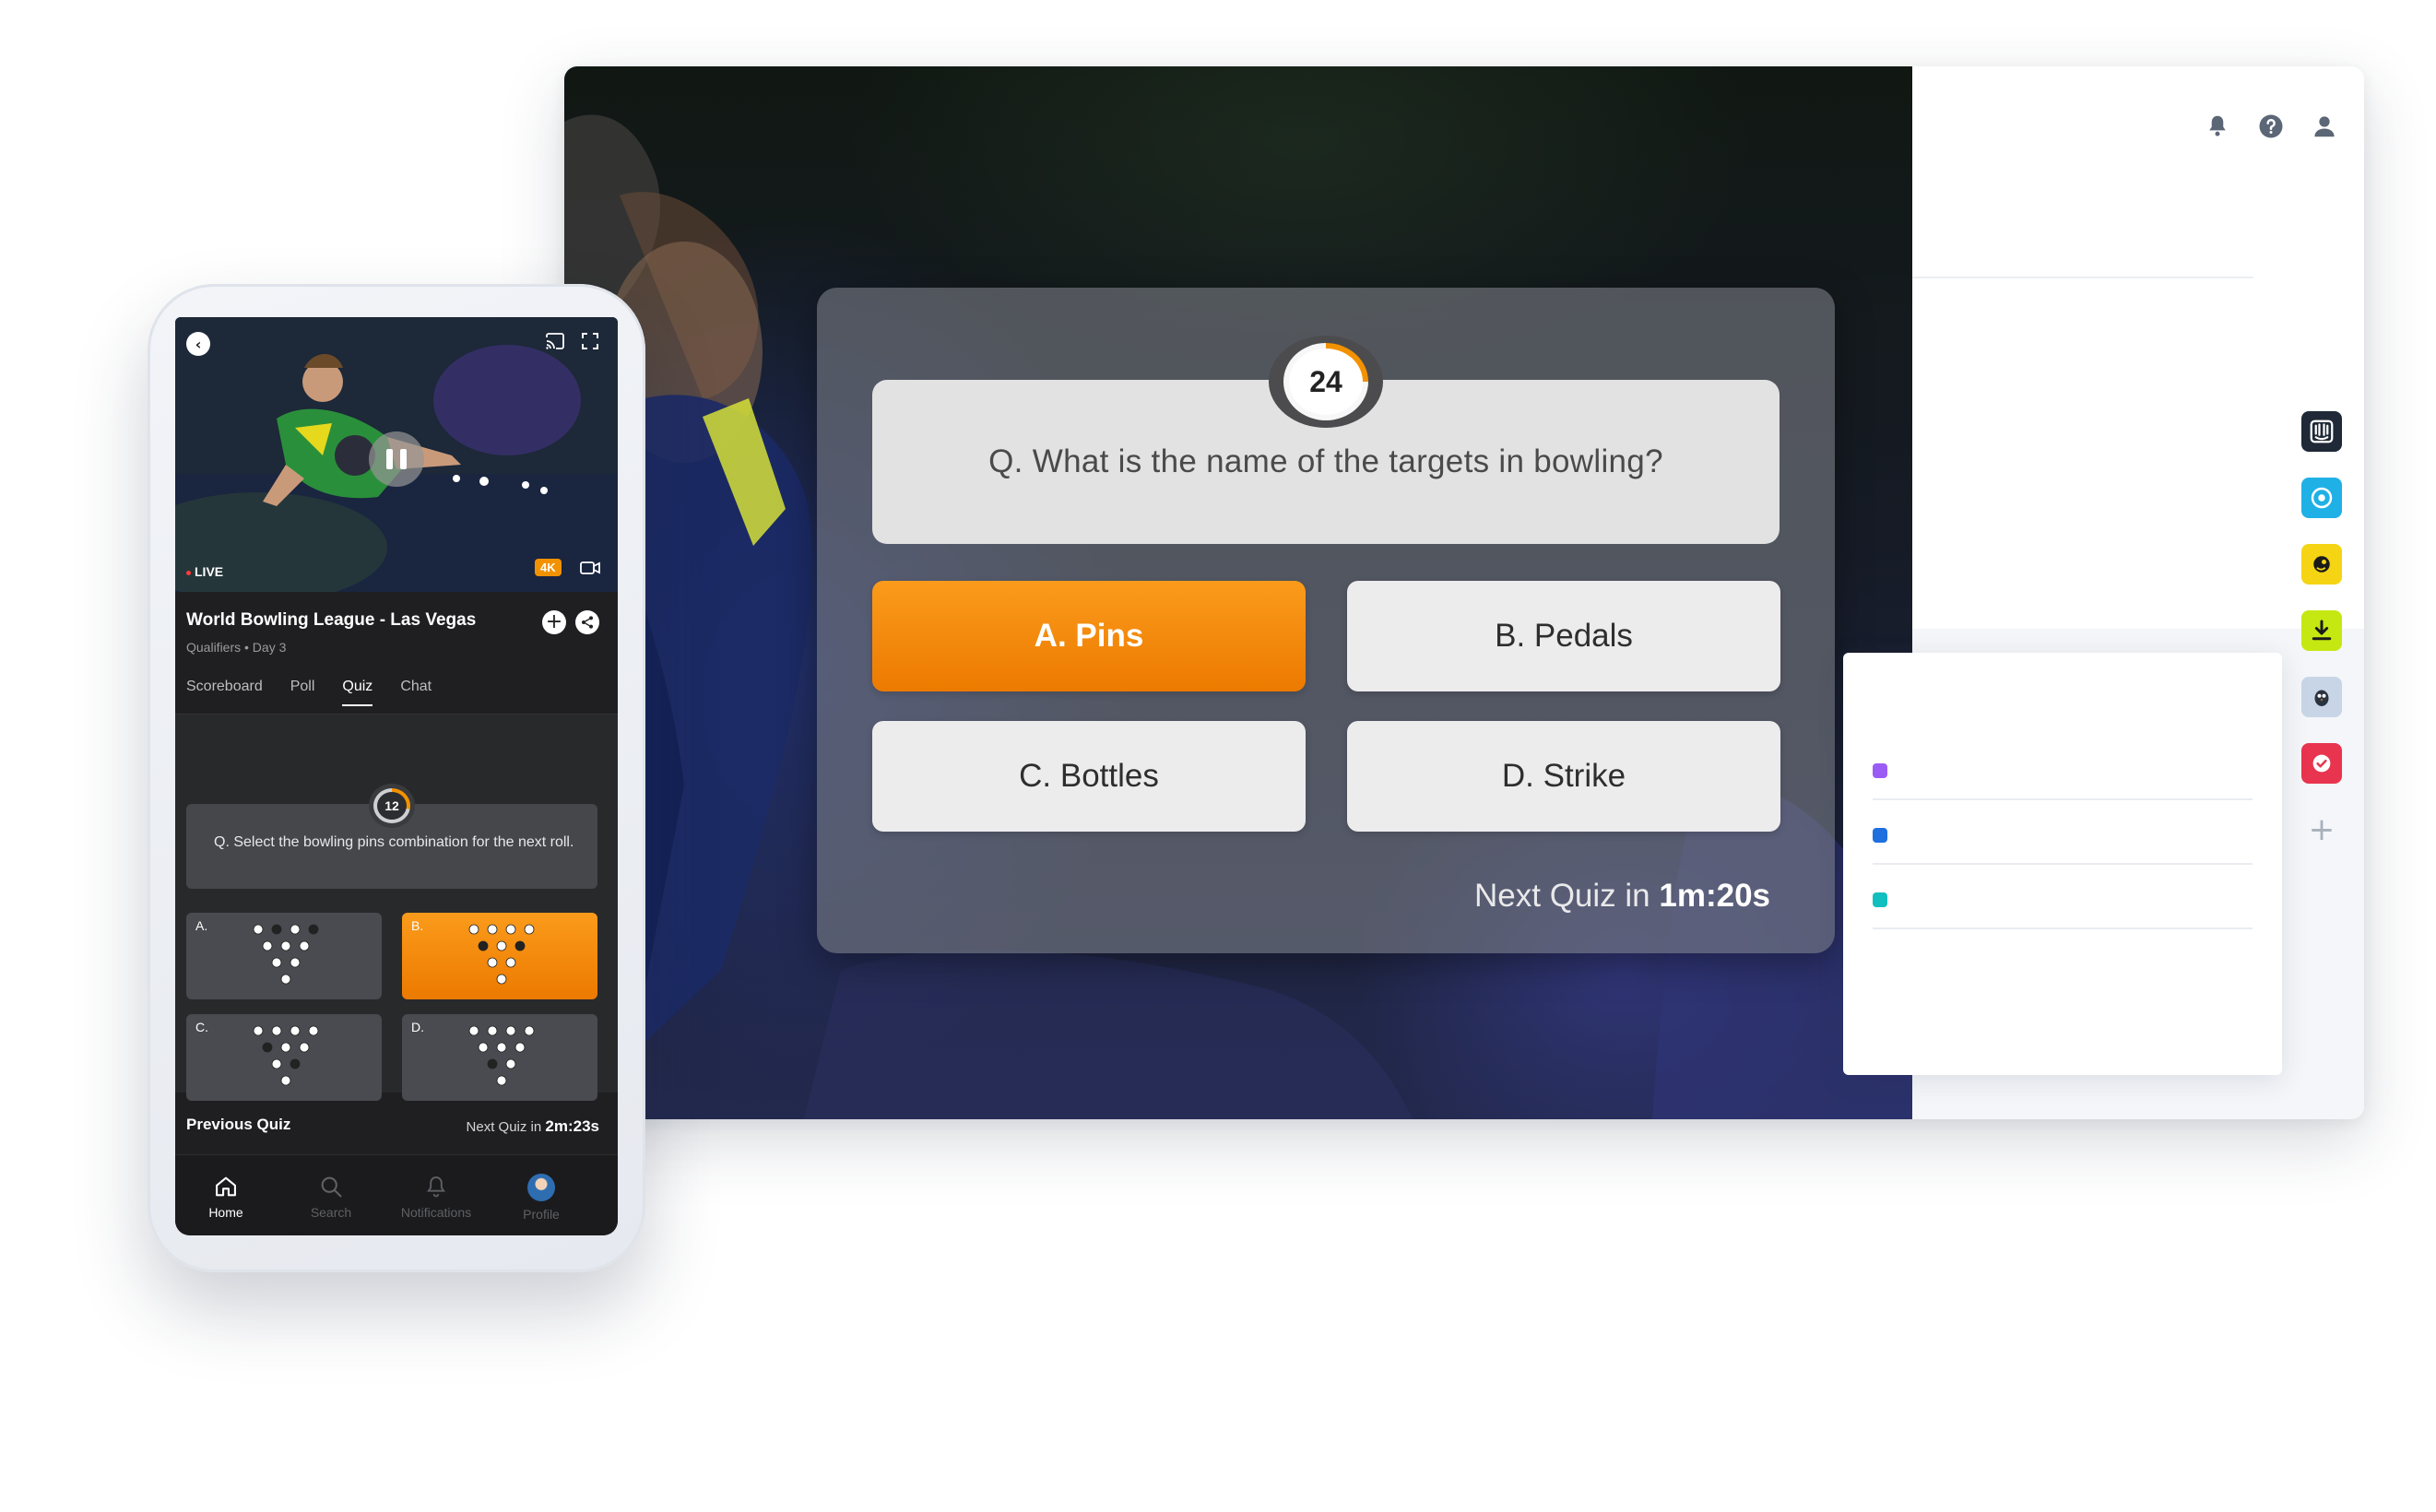  I want to click on content-tabs: Scoreboard Poll Quiz Chat, so click(309, 692).